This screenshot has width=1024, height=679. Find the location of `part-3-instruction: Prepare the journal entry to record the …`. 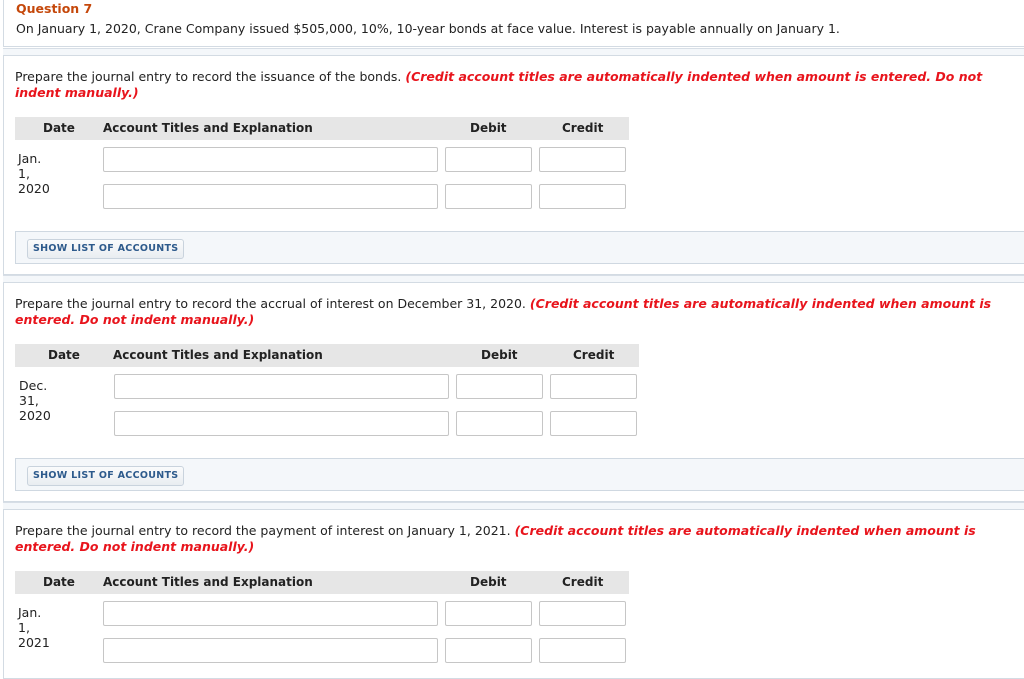

part-3-instruction: Prepare the journal entry to record the … is located at coordinates (505, 539).